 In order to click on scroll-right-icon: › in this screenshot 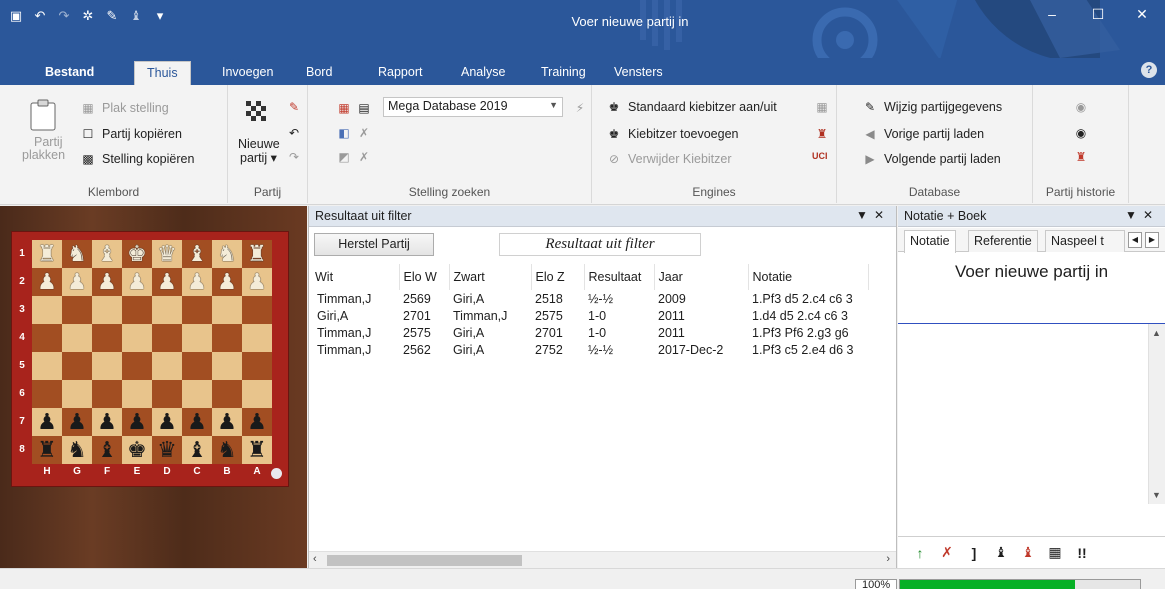, I will do `click(888, 559)`.